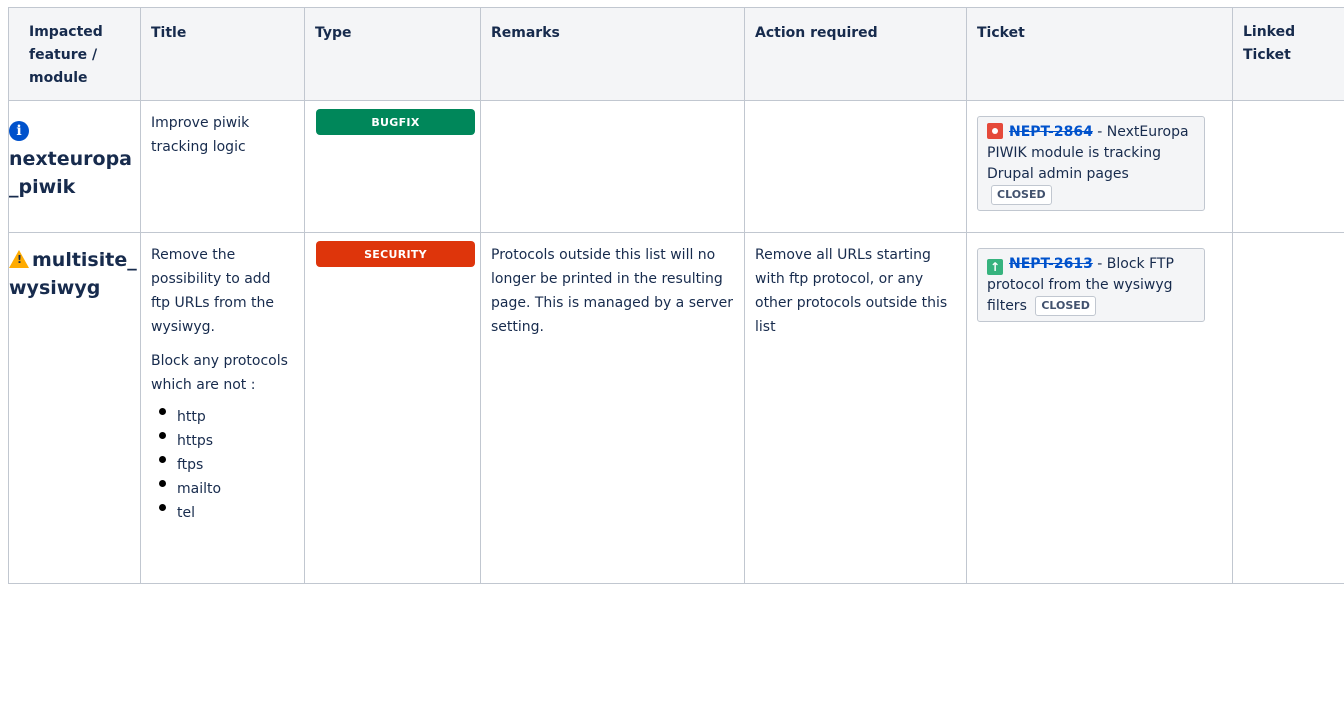 This screenshot has width=1344, height=703. What do you see at coordinates (612, 166) in the screenshot?
I see `remarks-cell` at bounding box center [612, 166].